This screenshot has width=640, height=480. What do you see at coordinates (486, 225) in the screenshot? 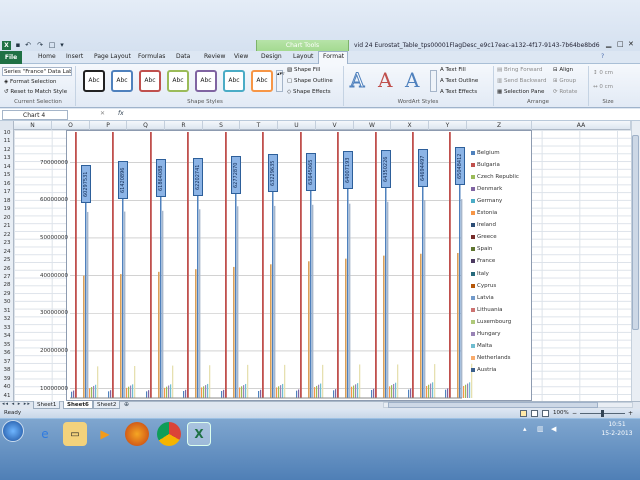
I see `legend-item-ireland: Ireland` at bounding box center [486, 225].